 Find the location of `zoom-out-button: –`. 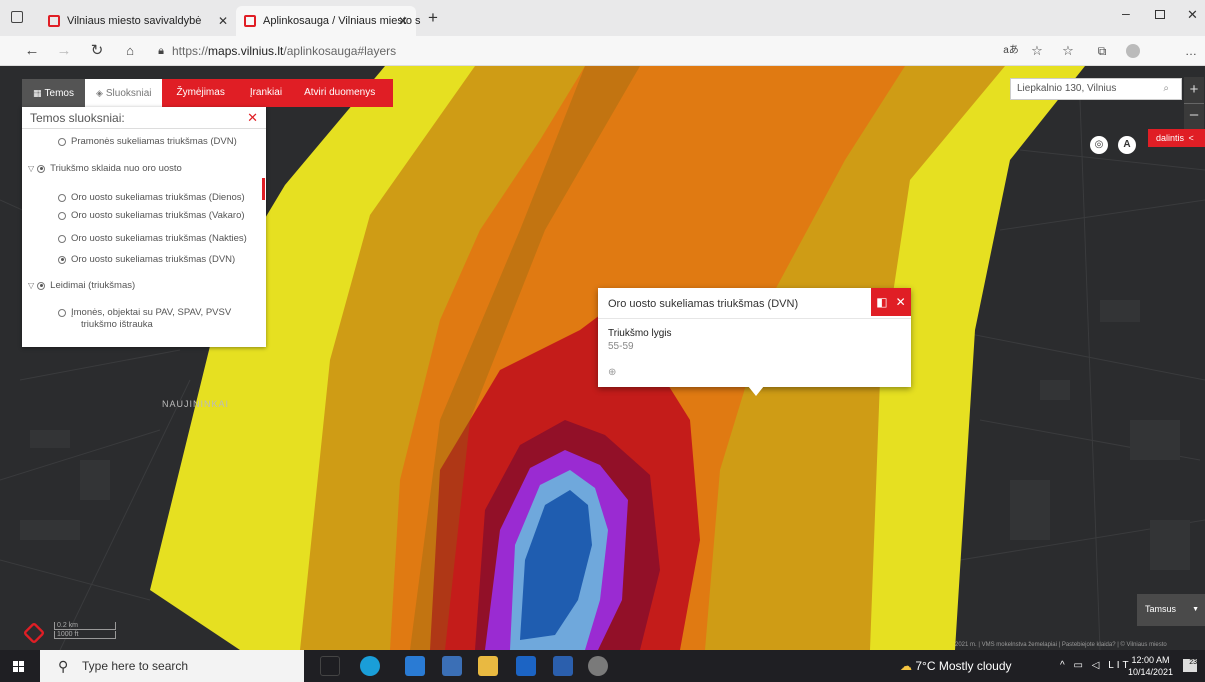

zoom-out-button: – is located at coordinates (1194, 116).